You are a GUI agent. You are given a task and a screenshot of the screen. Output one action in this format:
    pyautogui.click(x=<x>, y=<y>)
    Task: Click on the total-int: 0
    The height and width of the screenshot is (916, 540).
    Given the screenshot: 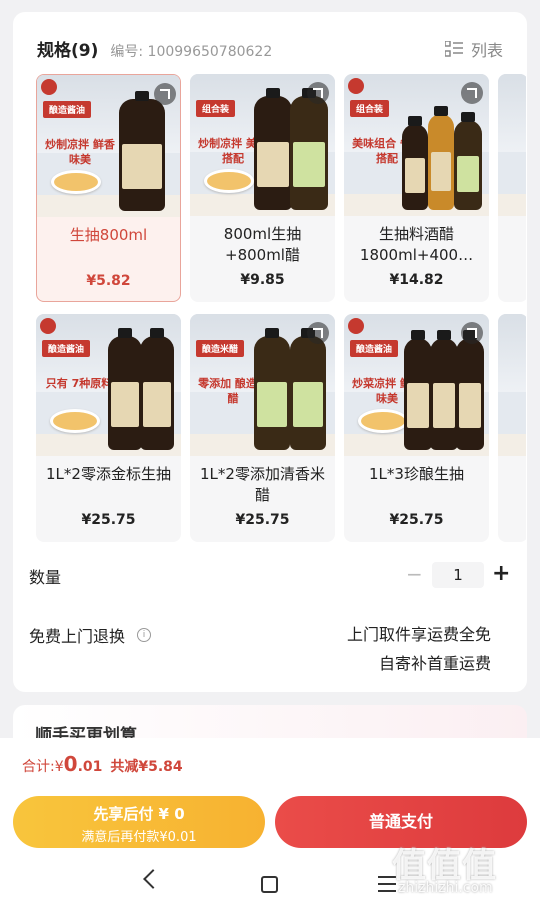 What is the action you would take?
    pyautogui.click(x=70, y=764)
    